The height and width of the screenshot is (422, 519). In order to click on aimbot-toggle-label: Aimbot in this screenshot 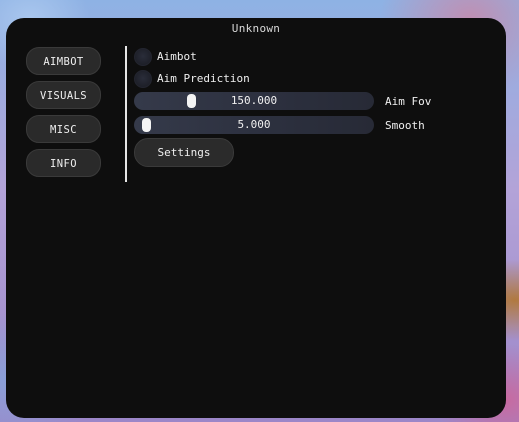, I will do `click(177, 56)`.